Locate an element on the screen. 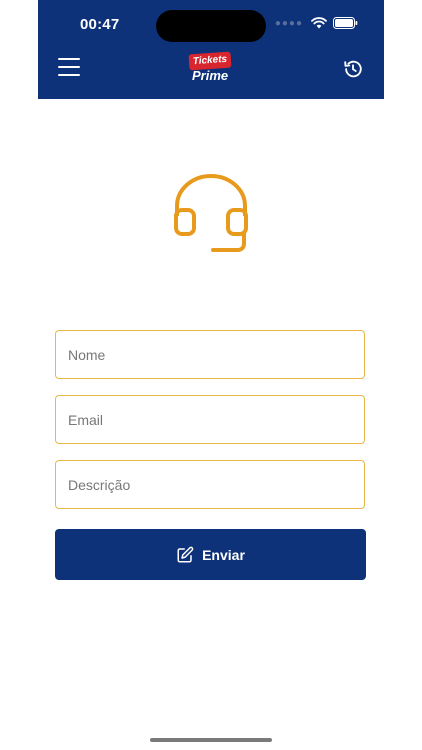 The width and height of the screenshot is (422, 750). edit-icon is located at coordinates (185, 554).